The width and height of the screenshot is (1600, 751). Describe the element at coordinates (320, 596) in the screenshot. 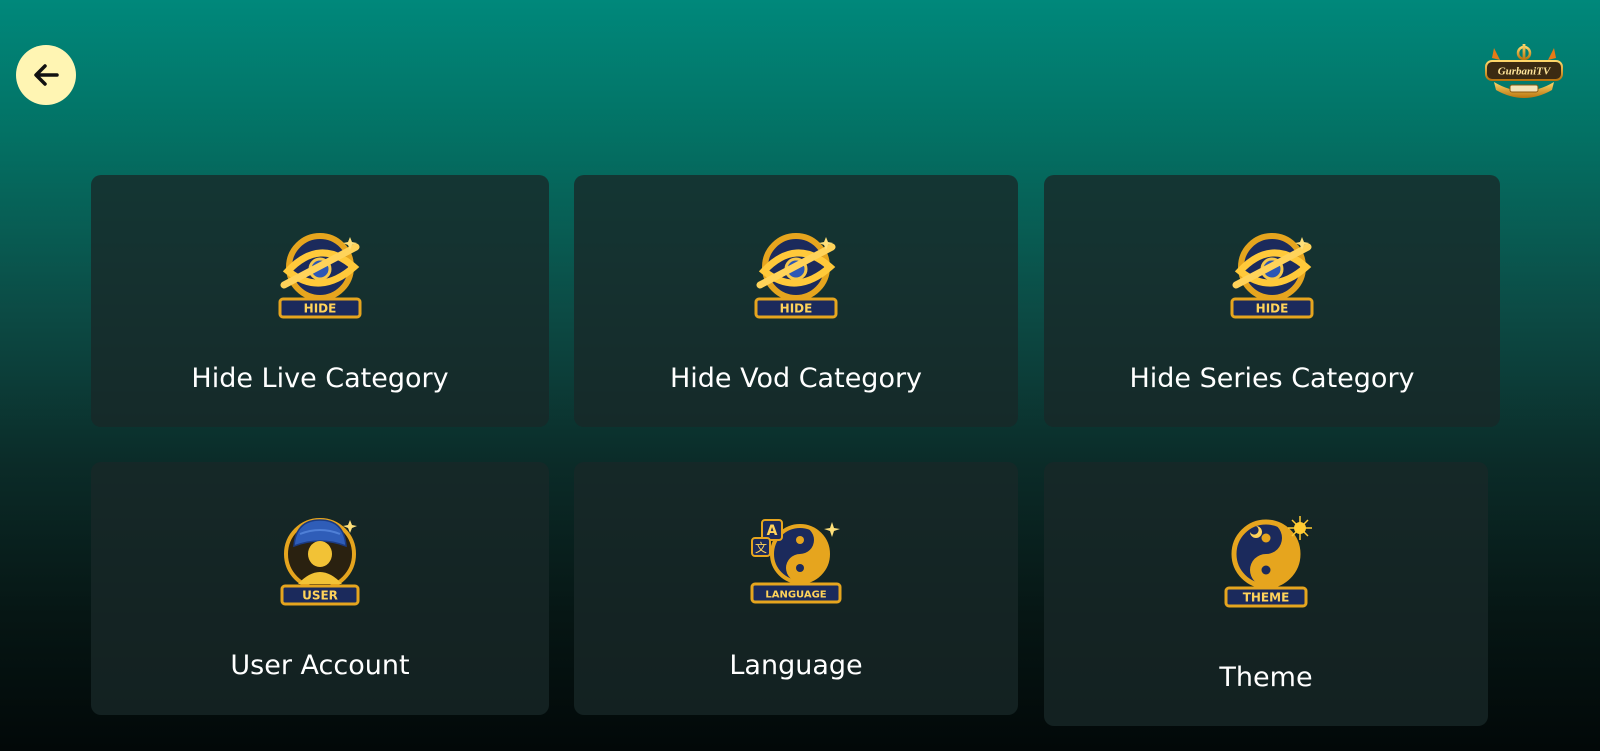

I see `svg-text: USER` at that location.